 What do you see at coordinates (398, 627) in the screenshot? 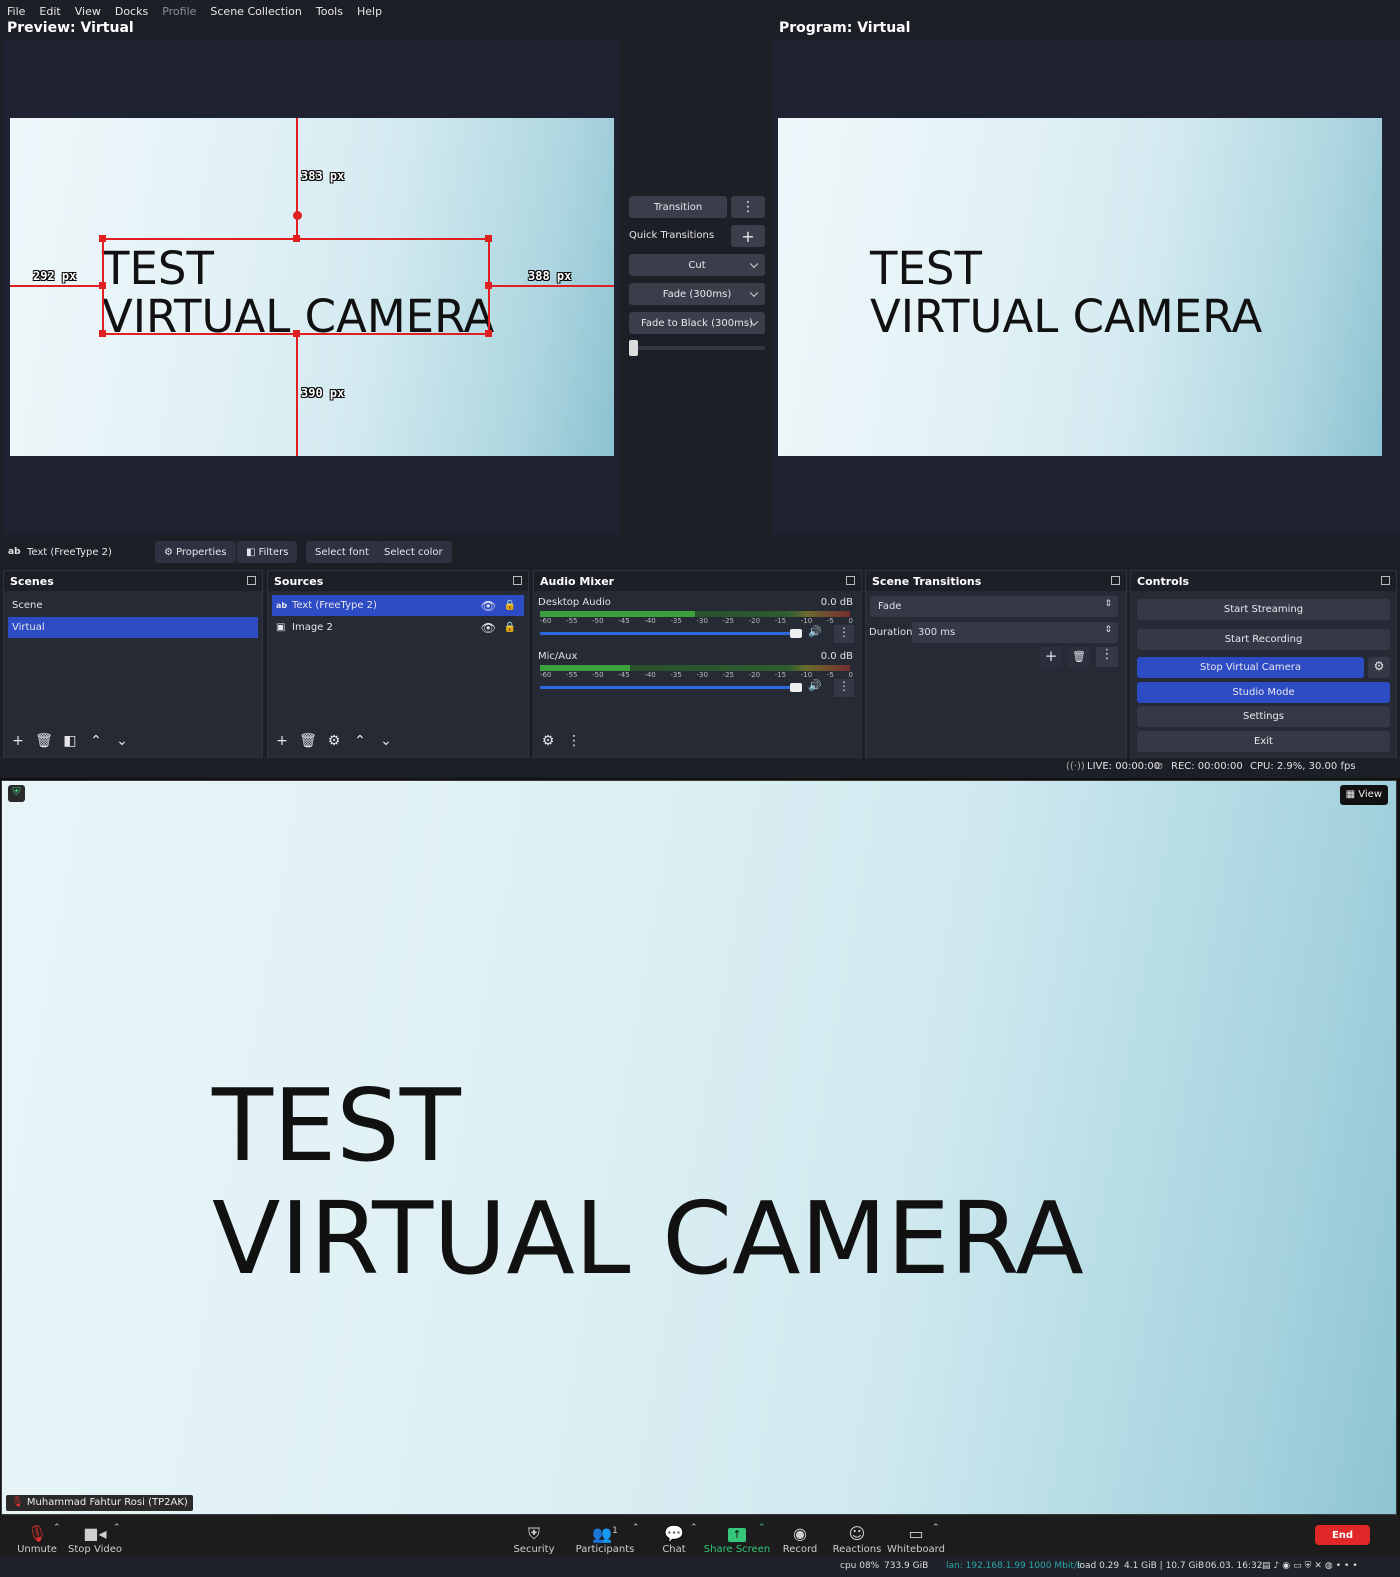
I see `source-item-image: ▣ Image 2 👁 🔒` at bounding box center [398, 627].